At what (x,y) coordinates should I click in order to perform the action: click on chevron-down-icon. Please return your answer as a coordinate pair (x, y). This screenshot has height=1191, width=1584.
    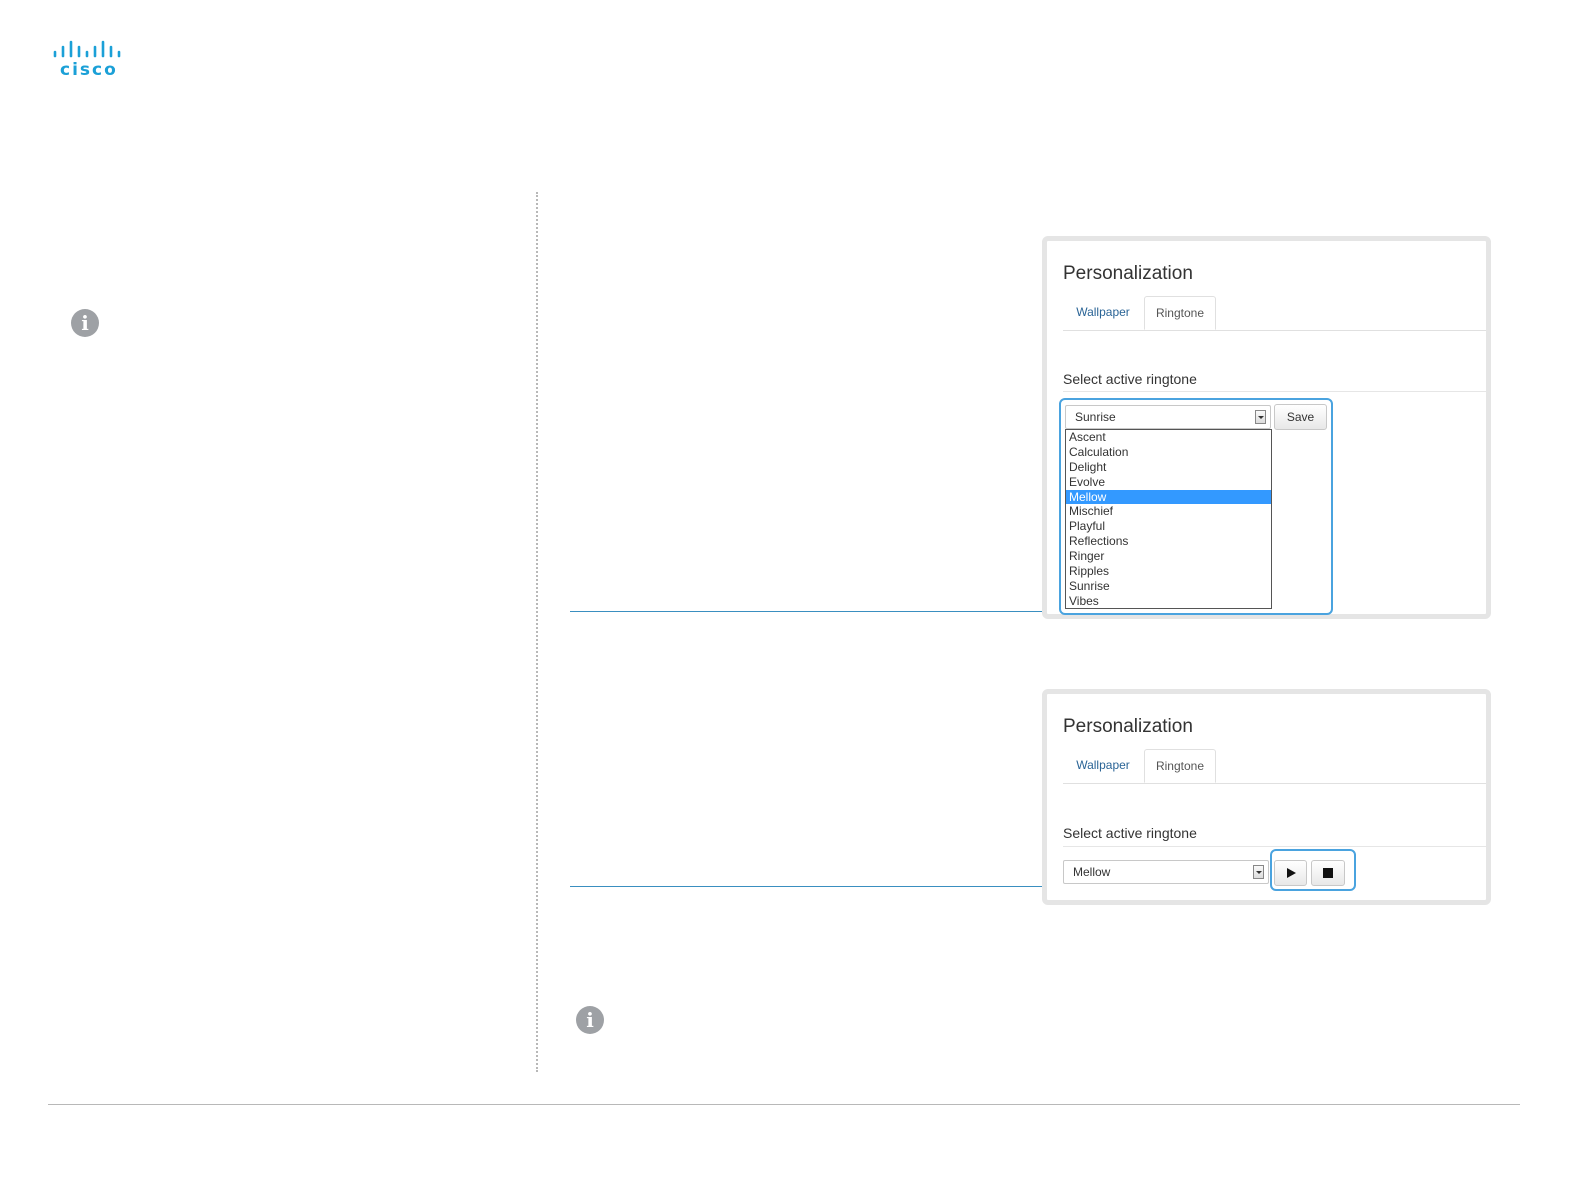
    Looking at the image, I should click on (1258, 872).